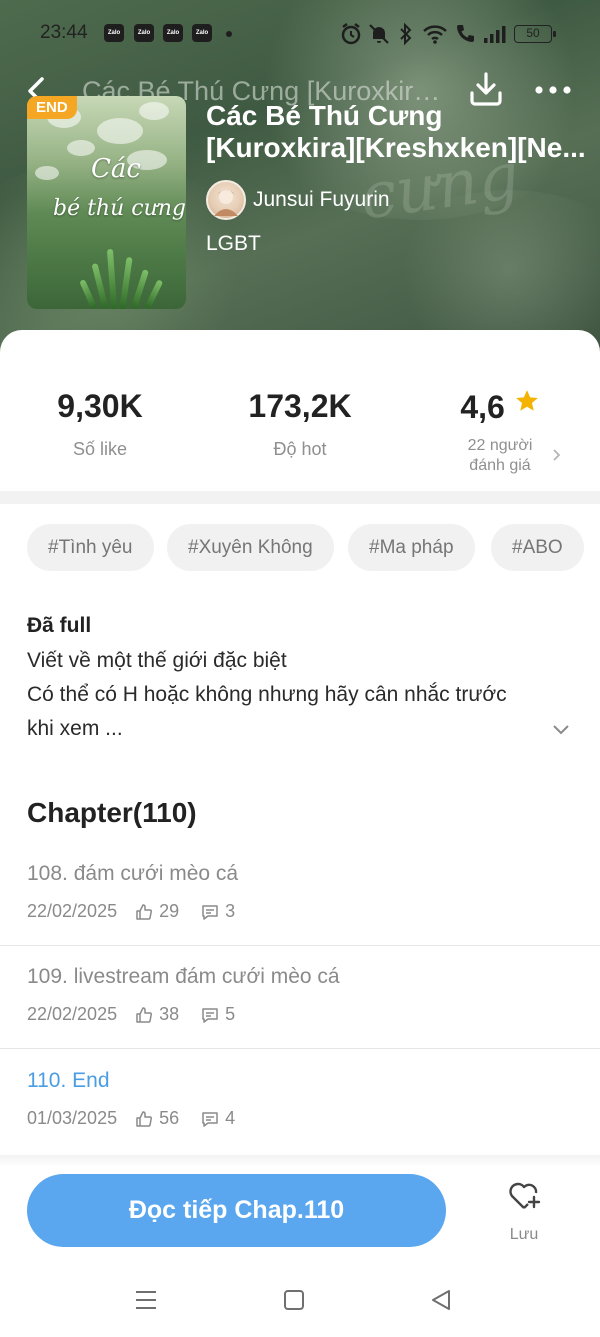 This screenshot has width=600, height=1337. Describe the element at coordinates (553, 90) in the screenshot. I see `more-options-button` at that location.